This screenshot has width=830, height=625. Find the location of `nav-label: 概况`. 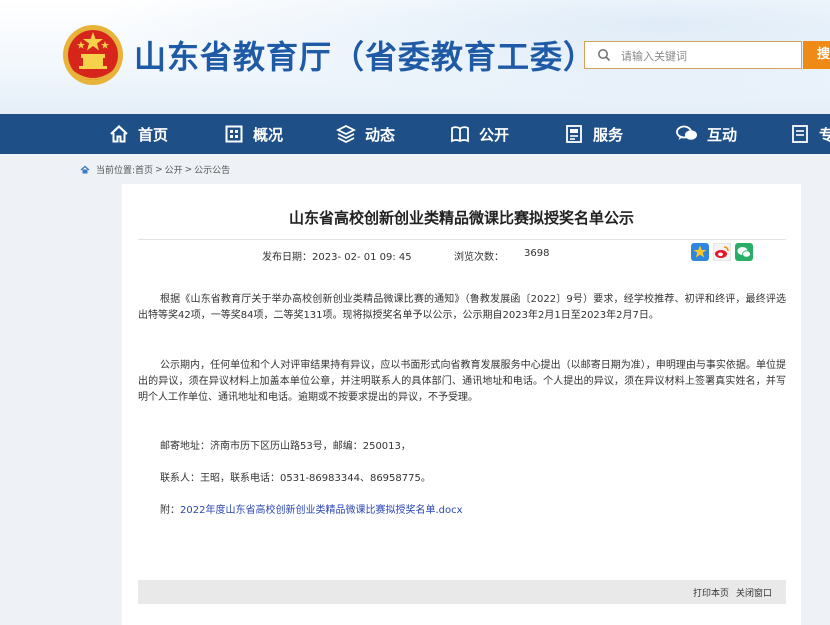

nav-label: 概况 is located at coordinates (268, 134).